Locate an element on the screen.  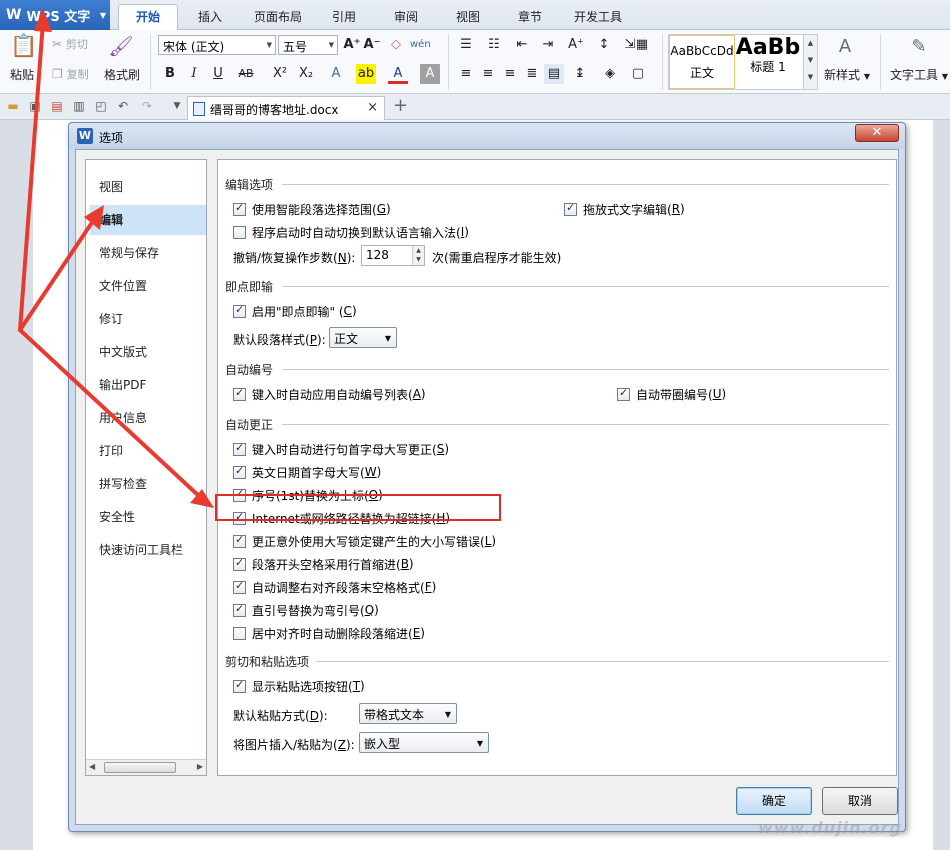
decrease-indent-icon: ⇤ is located at coordinates (522, 45).